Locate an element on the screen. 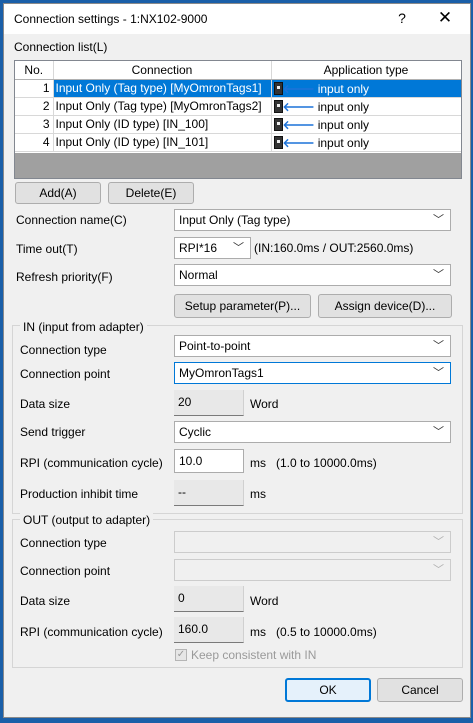 The height and width of the screenshot is (723, 473). in-group-title: IN (input from adapter) is located at coordinates (83, 327).